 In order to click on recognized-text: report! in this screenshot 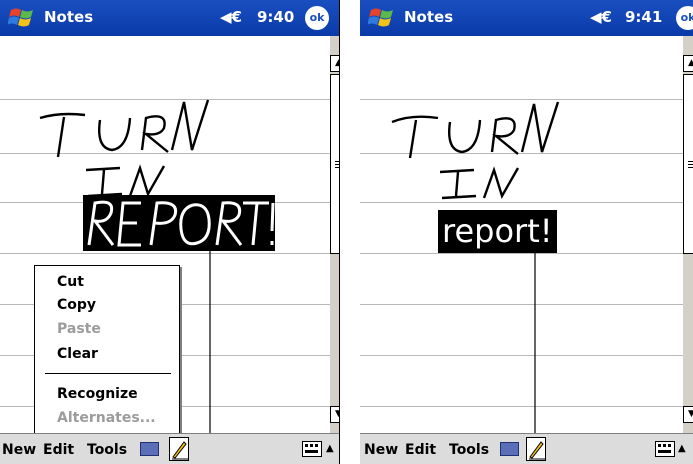, I will do `click(497, 231)`.